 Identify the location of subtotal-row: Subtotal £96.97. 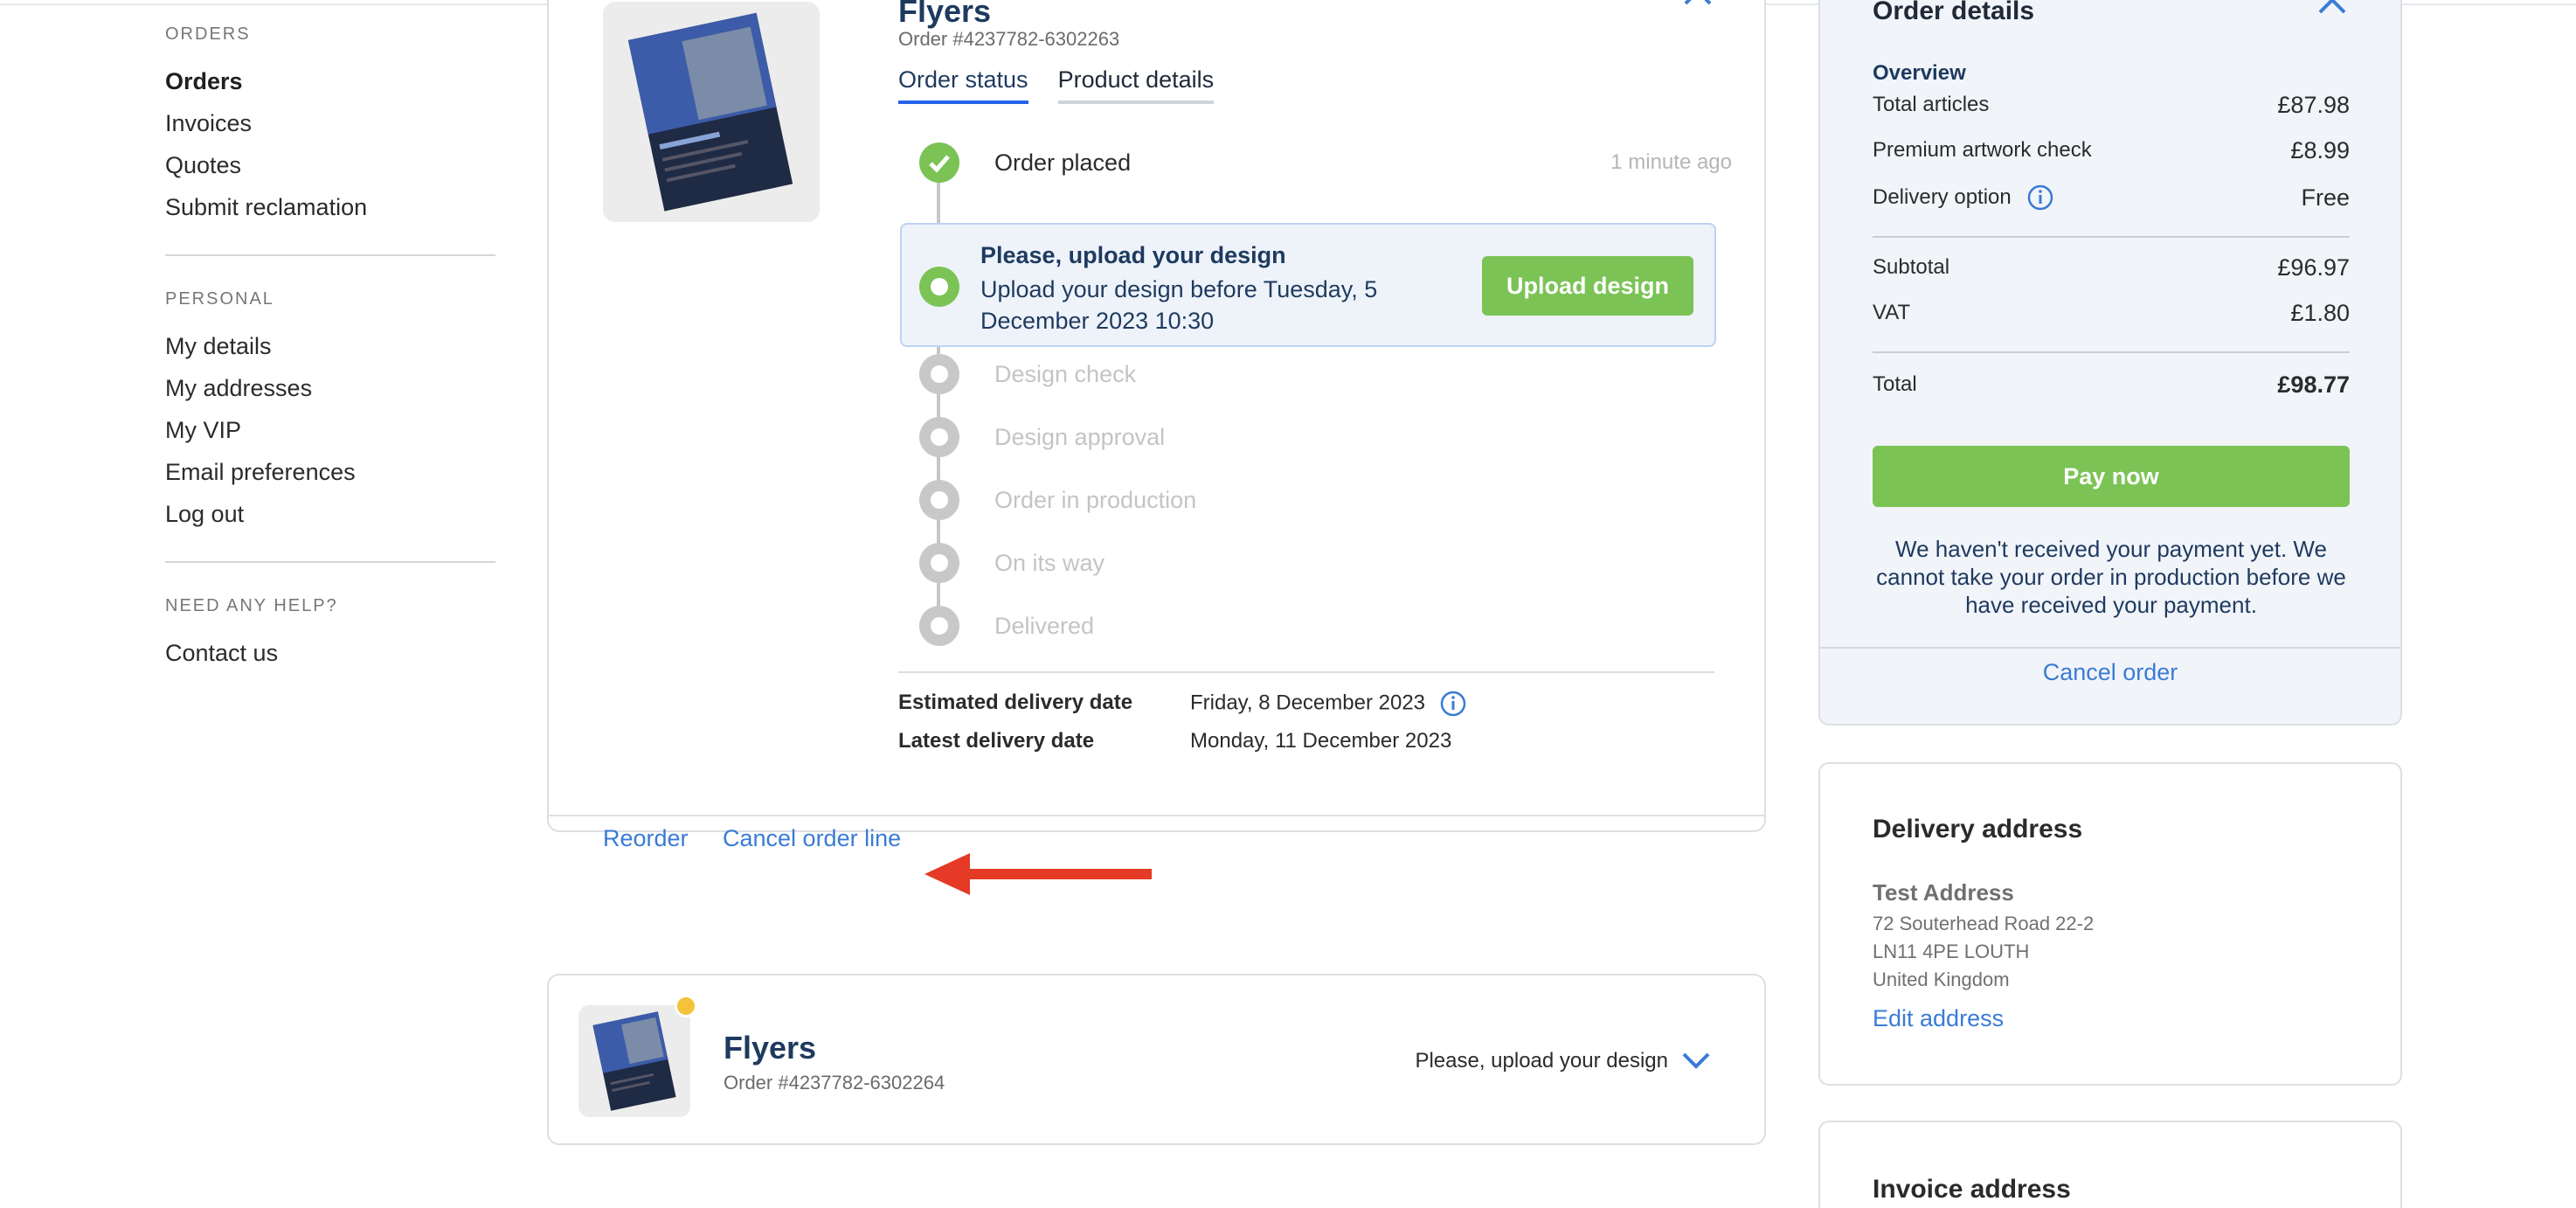
(2111, 267).